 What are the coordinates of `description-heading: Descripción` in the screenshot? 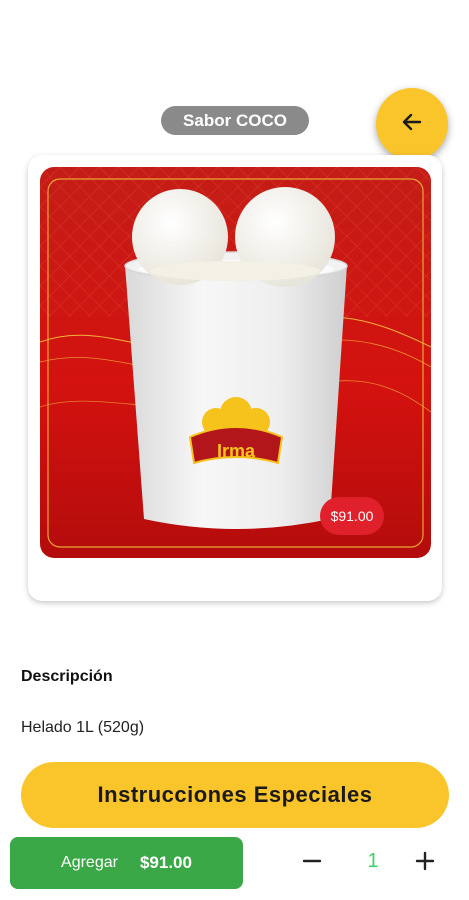 It's located at (67, 676).